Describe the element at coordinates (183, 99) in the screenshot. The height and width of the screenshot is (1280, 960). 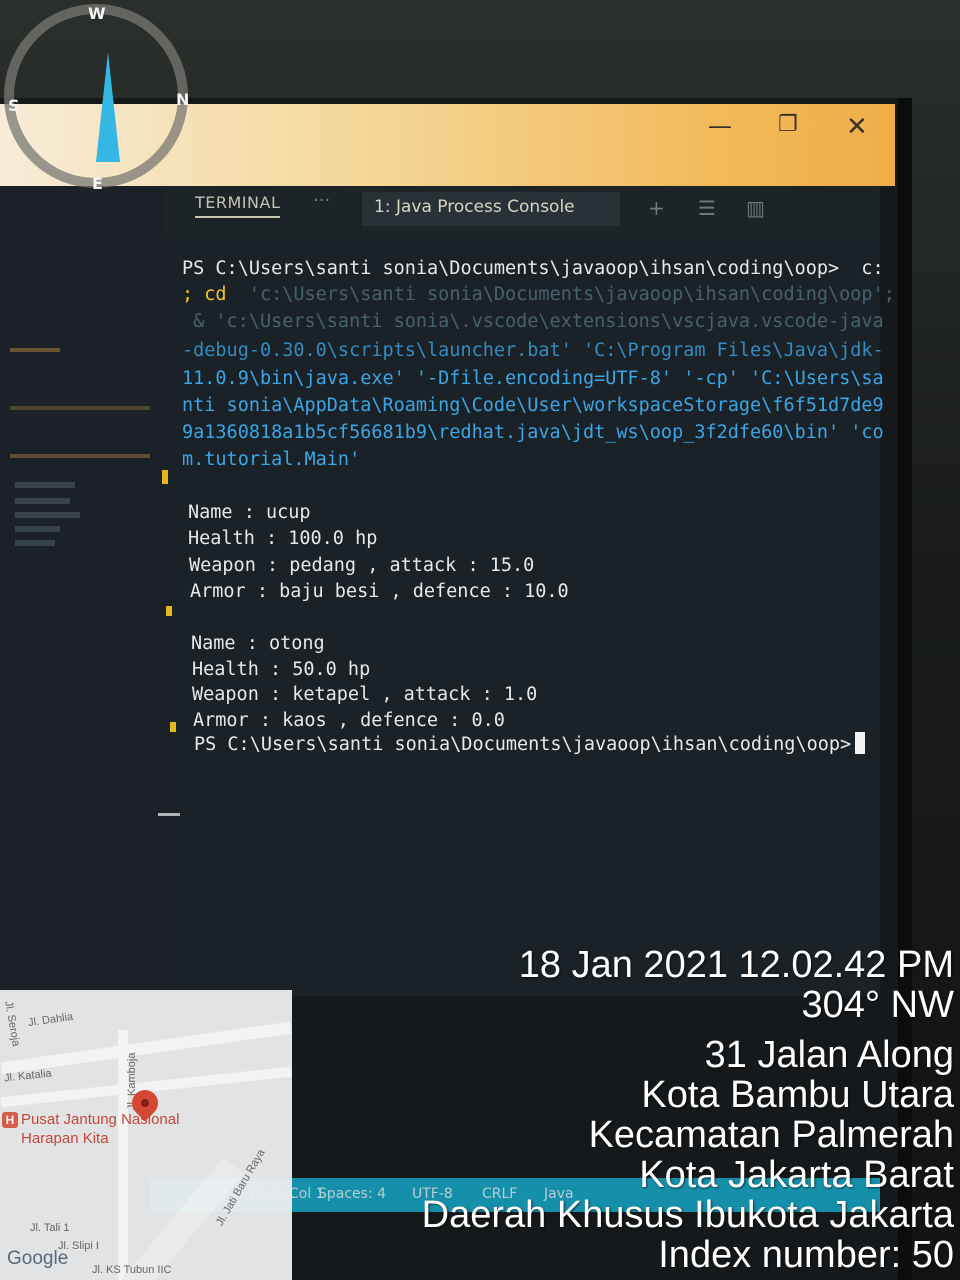
I see `compass-letter-right: N` at that location.